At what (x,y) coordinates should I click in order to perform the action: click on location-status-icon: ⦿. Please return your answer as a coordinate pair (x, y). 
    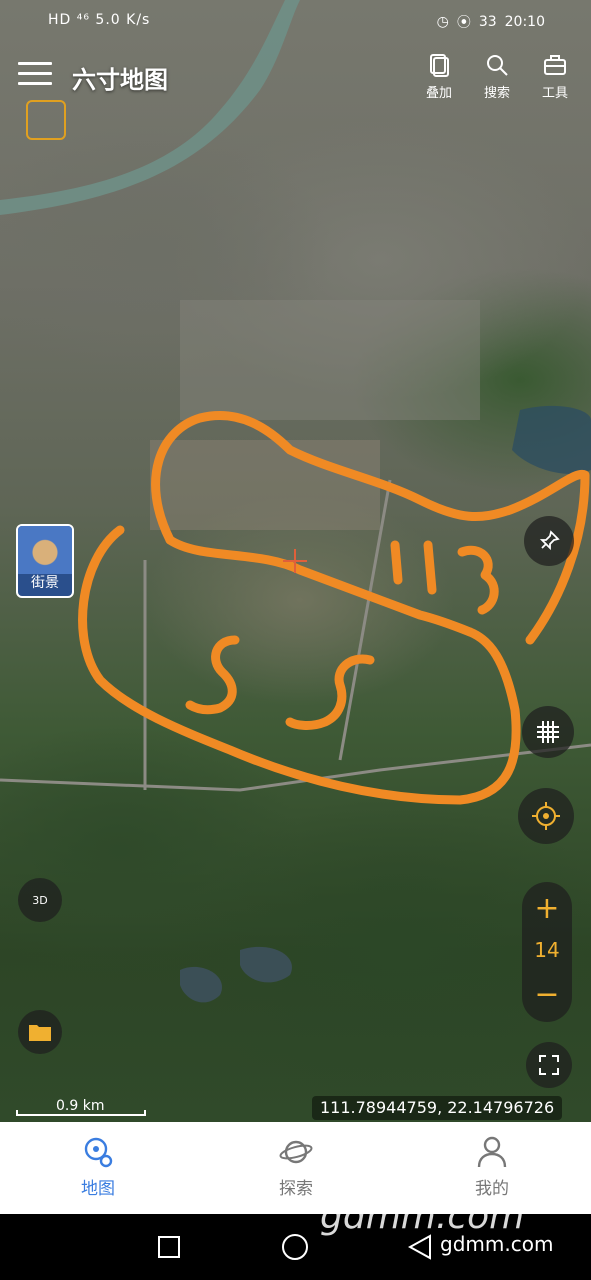
    Looking at the image, I should click on (463, 23).